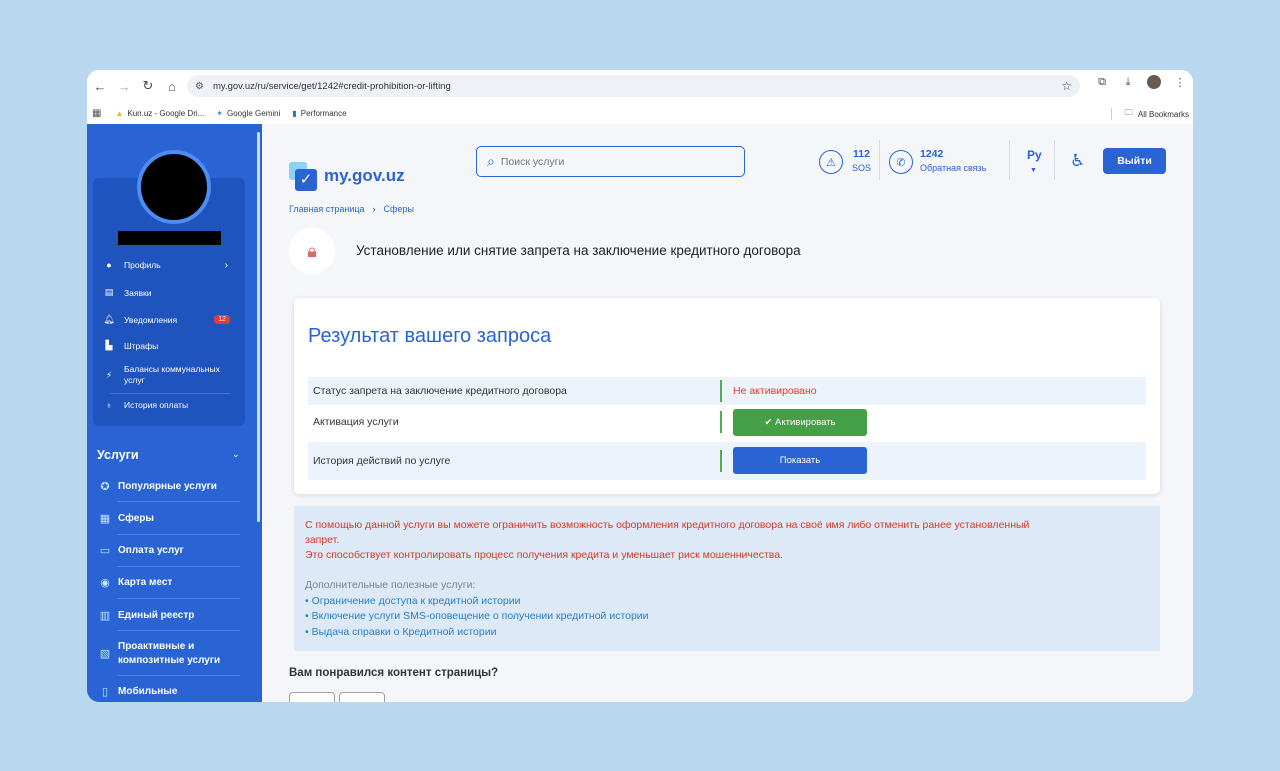 This screenshot has width=1280, height=771. I want to click on hotline-label: Обратная связь, so click(953, 168).